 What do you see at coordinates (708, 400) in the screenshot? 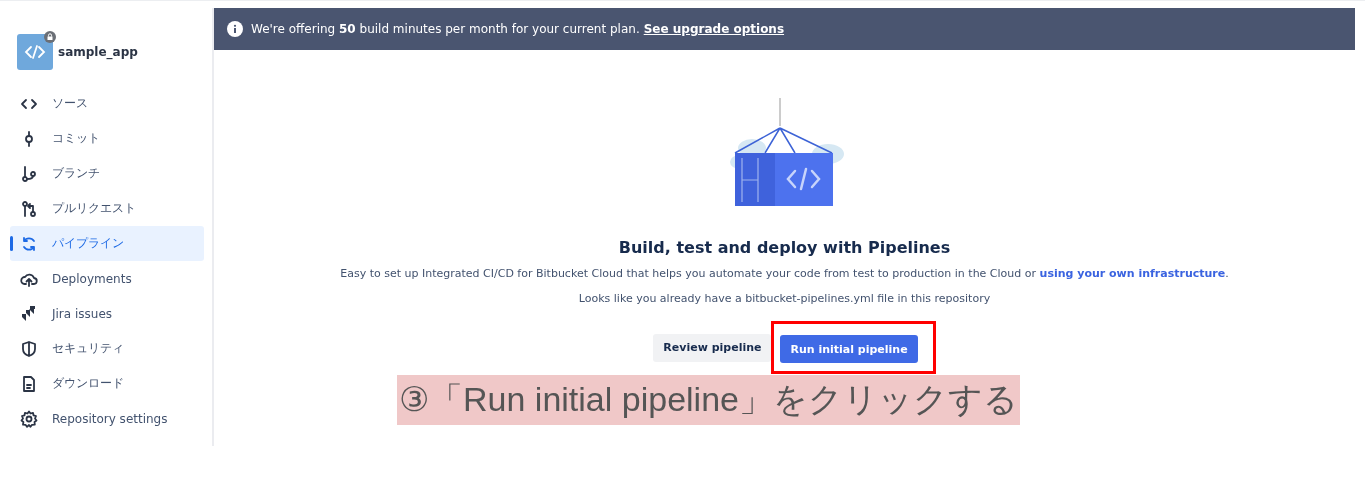
I see `annotation-caption: ③「Run initial pipeline」をクリックする` at bounding box center [708, 400].